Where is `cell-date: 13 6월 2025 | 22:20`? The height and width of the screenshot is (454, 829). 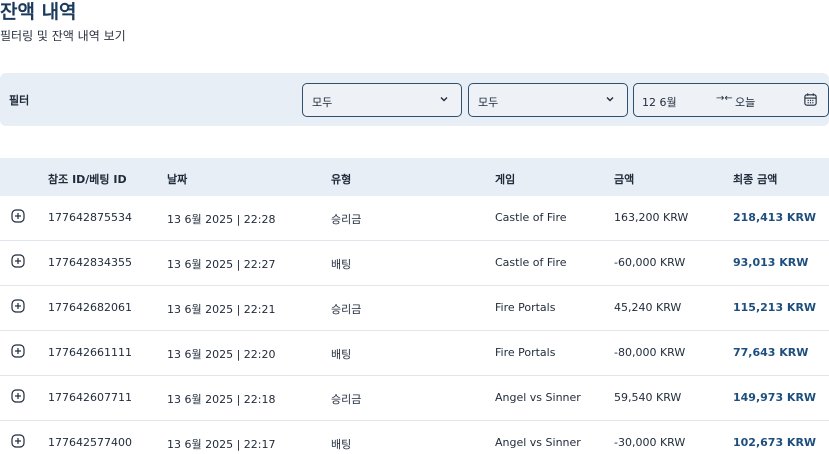 cell-date: 13 6월 2025 | 22:20 is located at coordinates (221, 354).